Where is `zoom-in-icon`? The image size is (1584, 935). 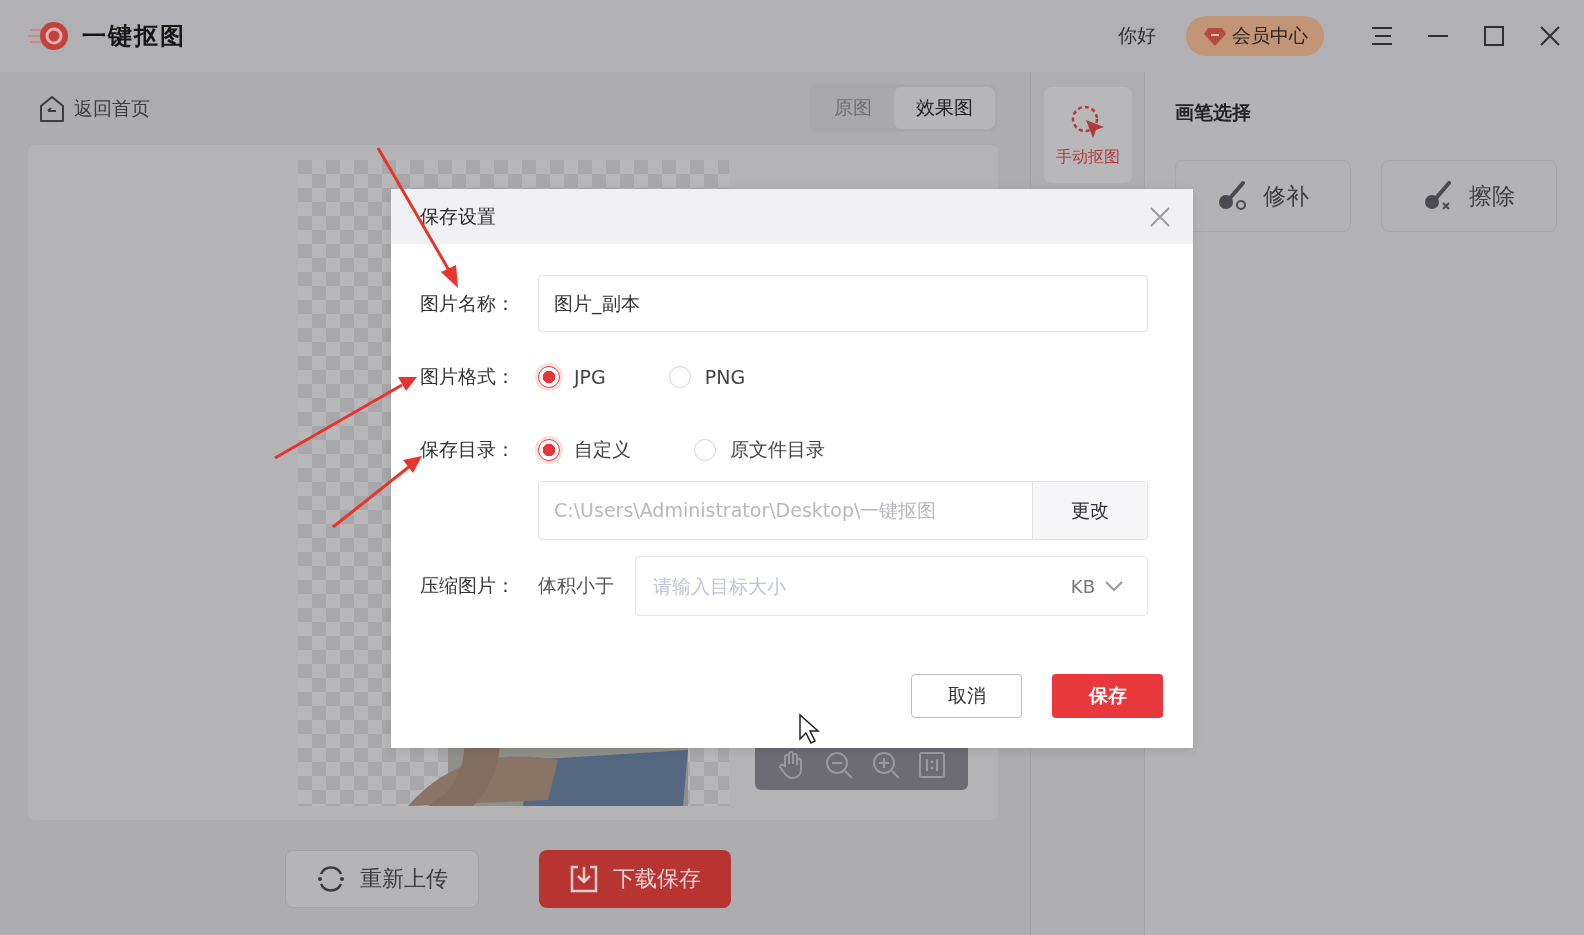 zoom-in-icon is located at coordinates (885, 765).